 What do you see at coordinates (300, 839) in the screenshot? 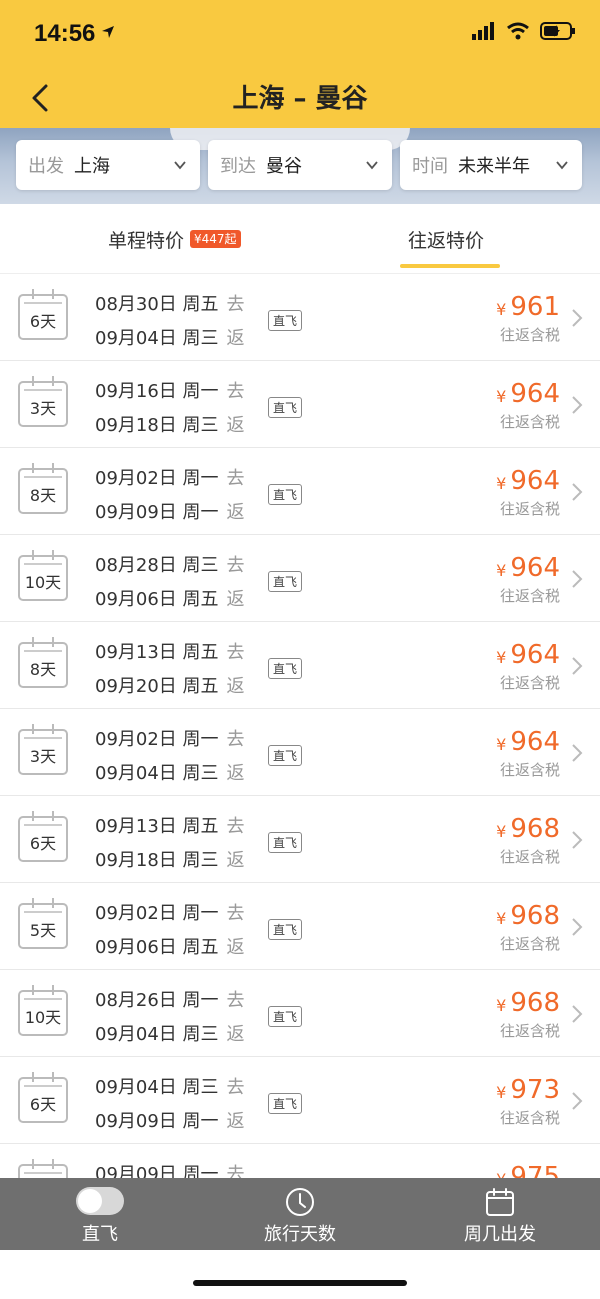
I see `deal-row: 6天 09月13日 周五去 09月18日 周三返 直飞 ¥968 往返含税` at bounding box center [300, 839].